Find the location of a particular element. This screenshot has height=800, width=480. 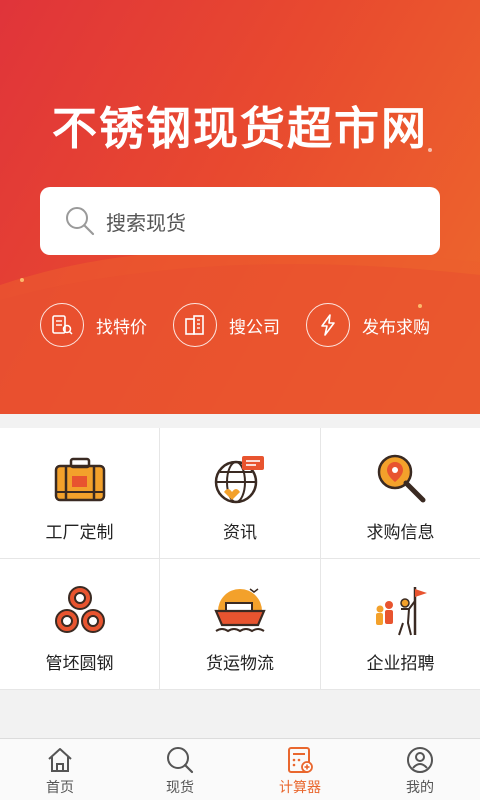

tab-profile: 我的 is located at coordinates (420, 769).